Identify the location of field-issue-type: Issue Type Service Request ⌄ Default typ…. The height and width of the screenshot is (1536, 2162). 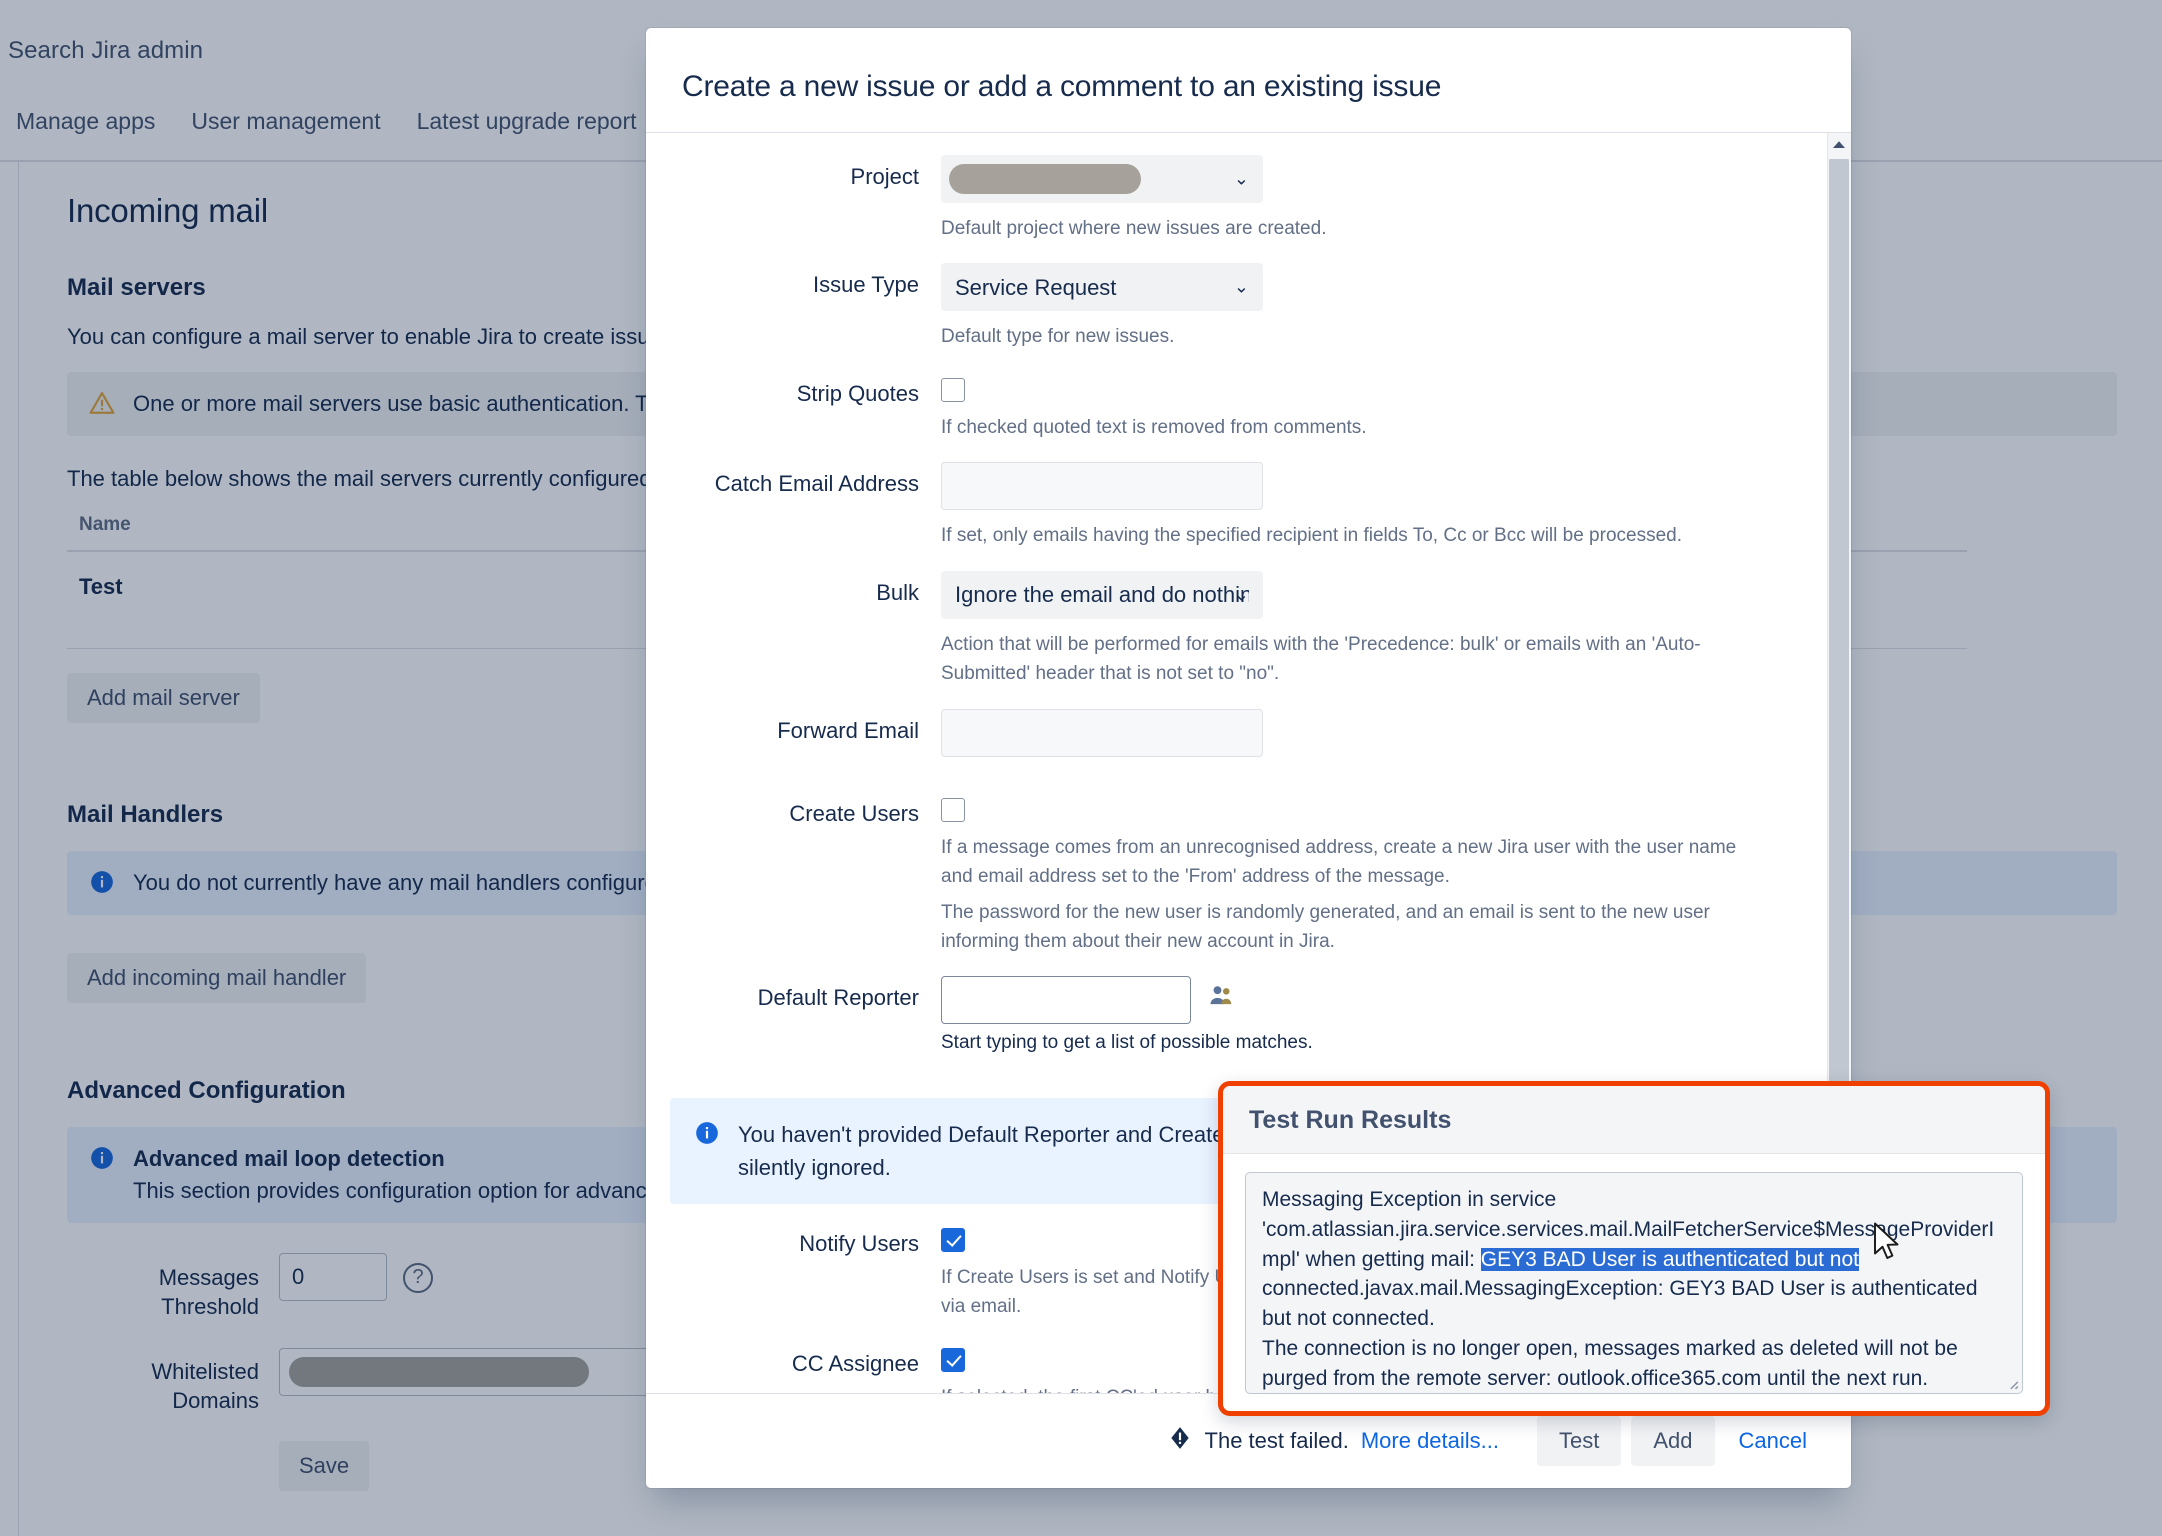
(1248, 317).